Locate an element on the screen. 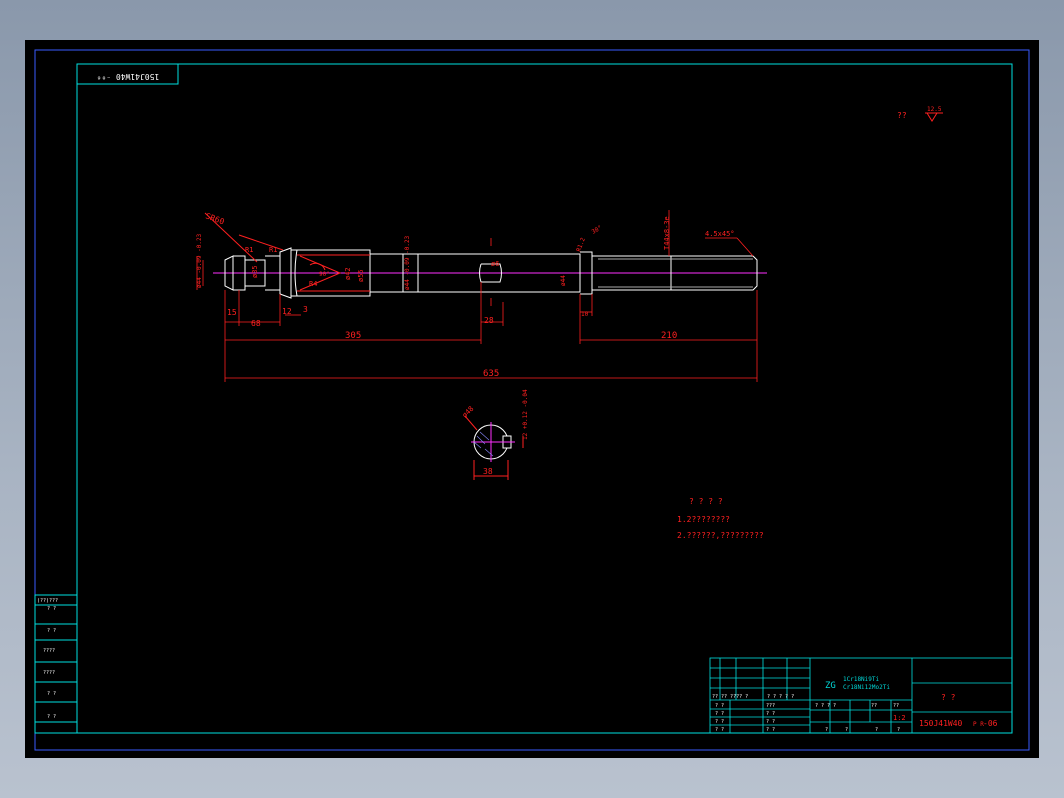 The height and width of the screenshot is (798, 1064). dim-68: 68 is located at coordinates (256, 323).